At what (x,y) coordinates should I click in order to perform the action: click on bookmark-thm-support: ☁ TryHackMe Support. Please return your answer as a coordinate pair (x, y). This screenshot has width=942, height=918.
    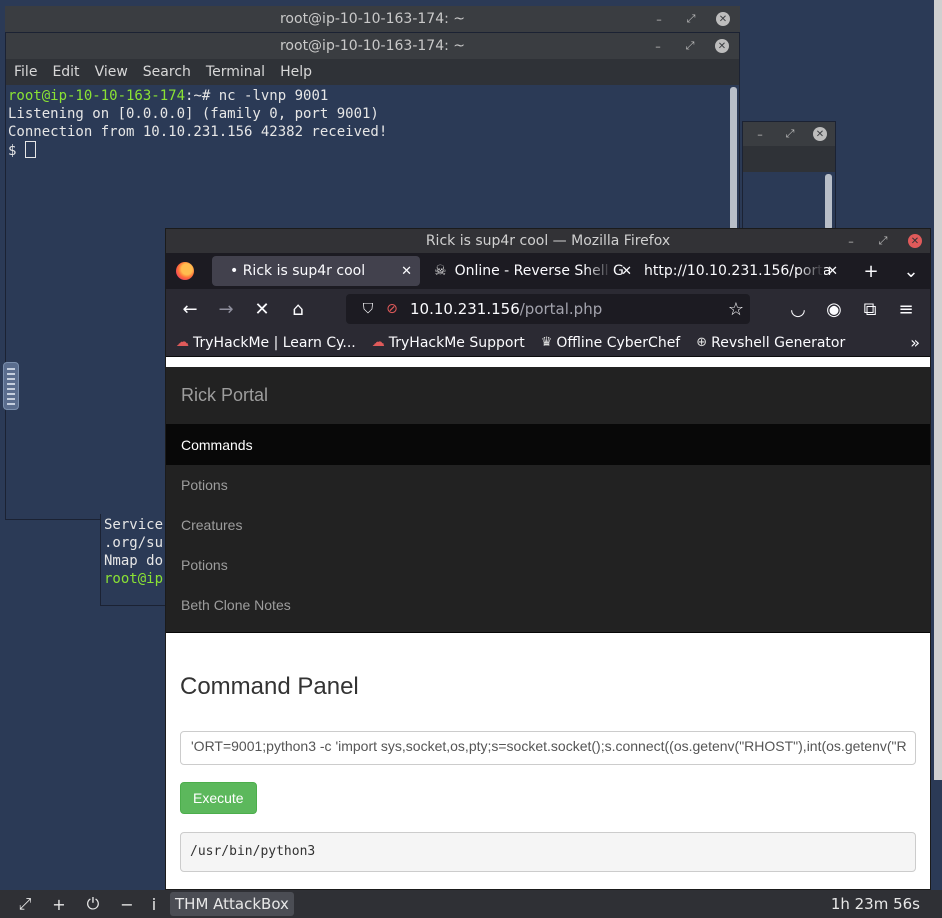
    Looking at the image, I should click on (448, 343).